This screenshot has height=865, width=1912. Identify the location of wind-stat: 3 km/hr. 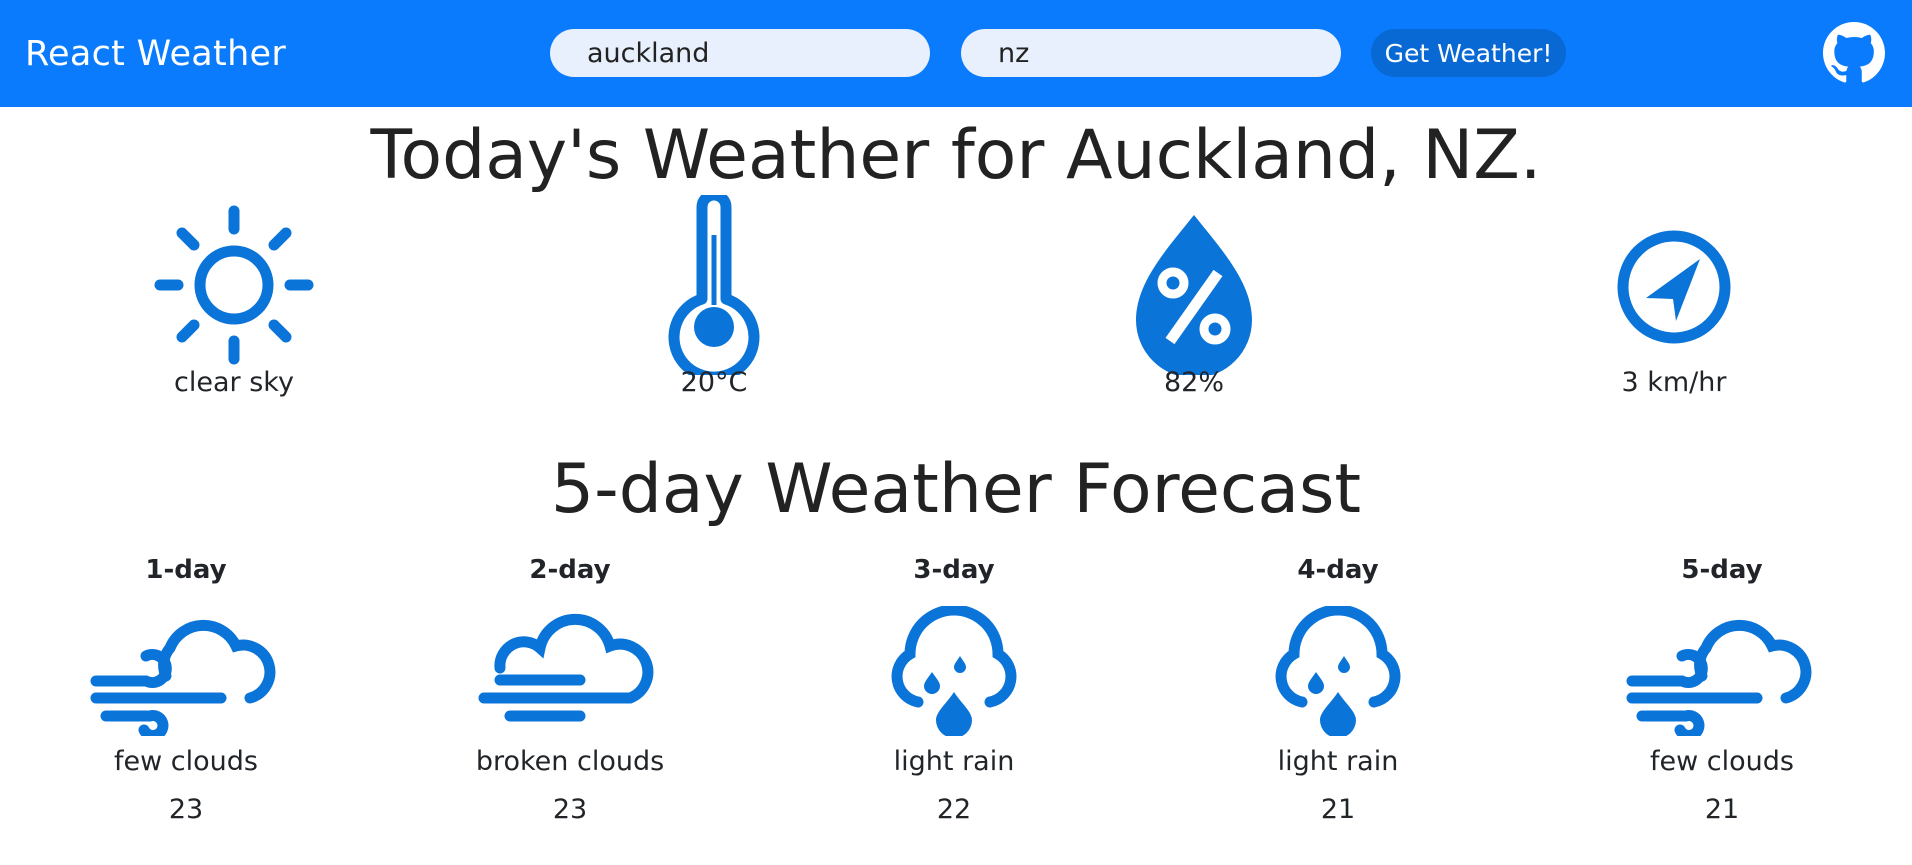
(1674, 296).